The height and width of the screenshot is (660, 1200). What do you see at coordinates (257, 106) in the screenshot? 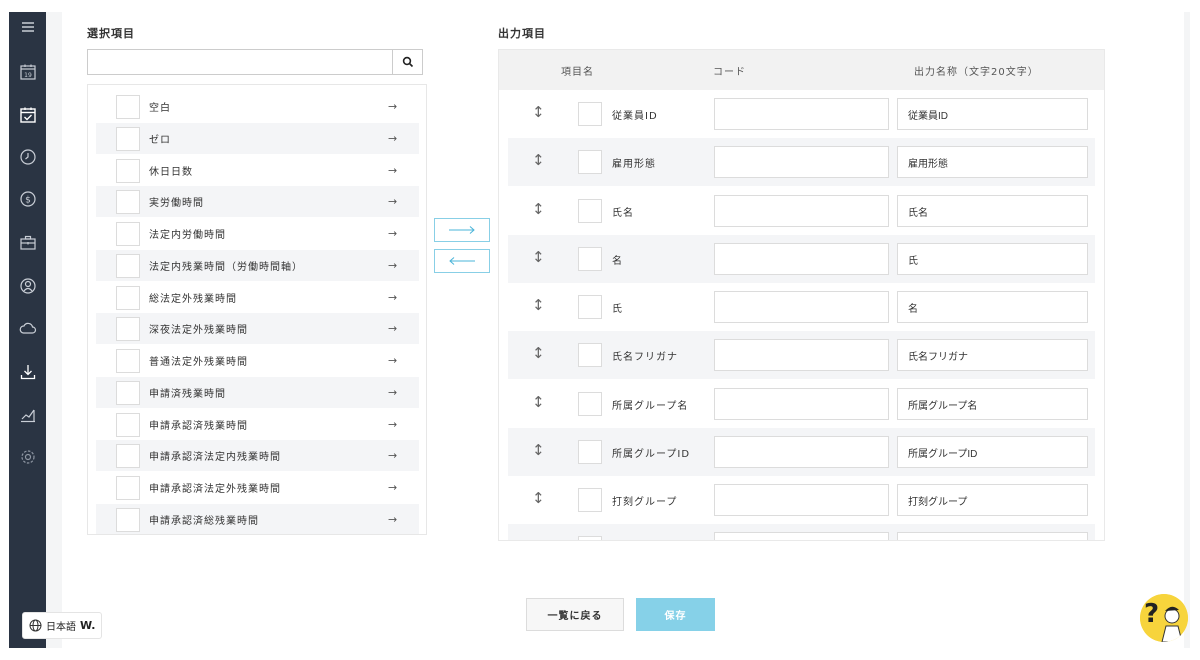
I see `list-item: 空白 →` at bounding box center [257, 106].